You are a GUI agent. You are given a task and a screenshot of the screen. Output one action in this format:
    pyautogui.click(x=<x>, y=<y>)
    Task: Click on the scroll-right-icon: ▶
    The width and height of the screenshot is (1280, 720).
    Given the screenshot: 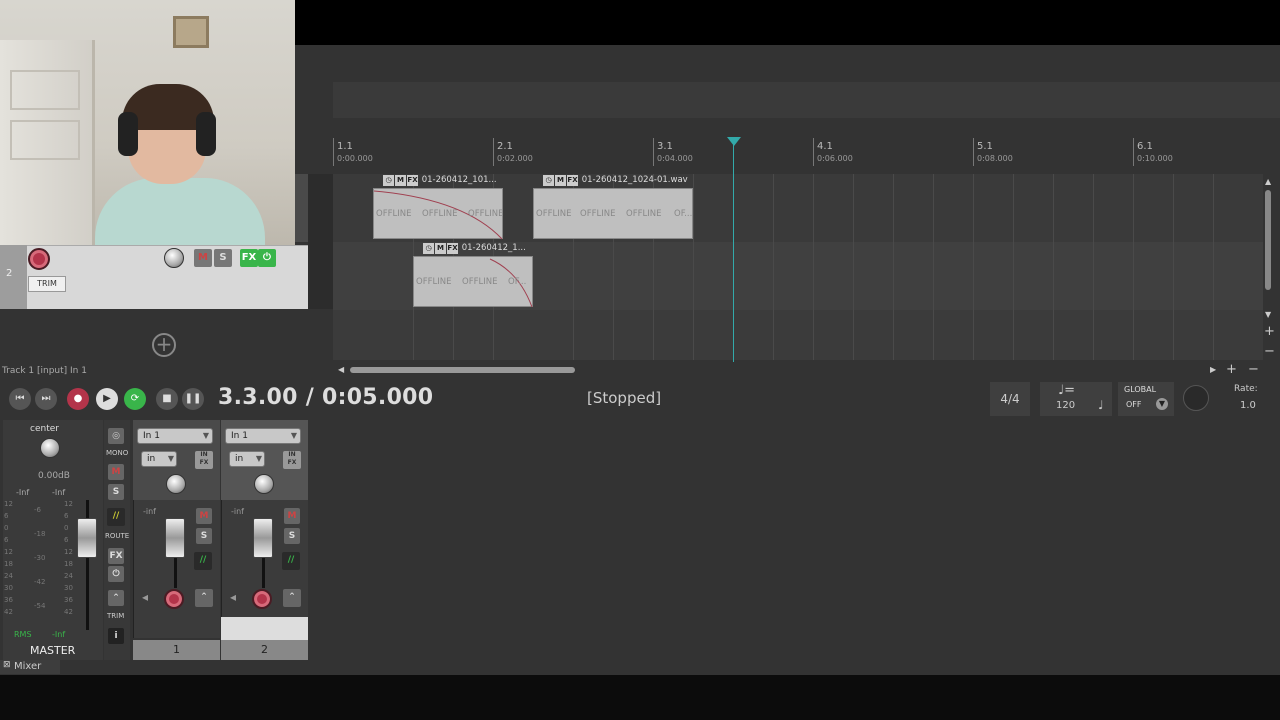 What is the action you would take?
    pyautogui.click(x=1213, y=369)
    